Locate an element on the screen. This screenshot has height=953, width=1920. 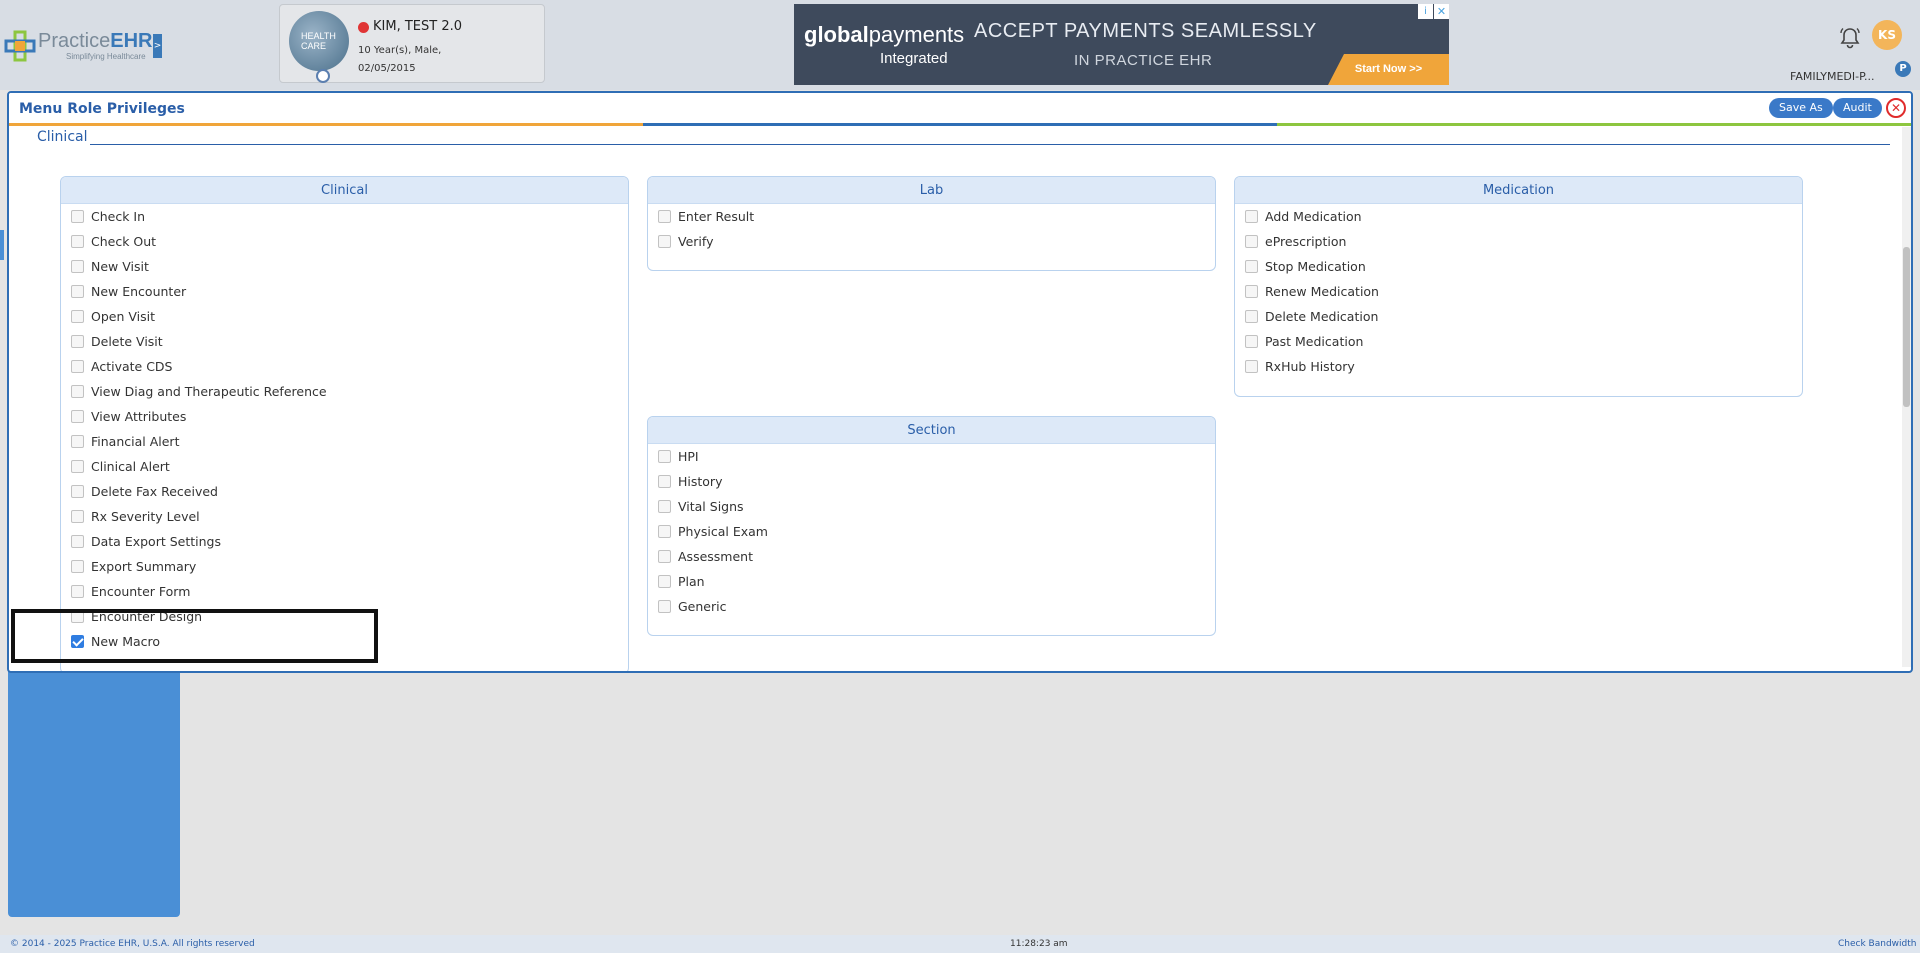
clinical-item-new-visit: New Visit is located at coordinates (344, 266).